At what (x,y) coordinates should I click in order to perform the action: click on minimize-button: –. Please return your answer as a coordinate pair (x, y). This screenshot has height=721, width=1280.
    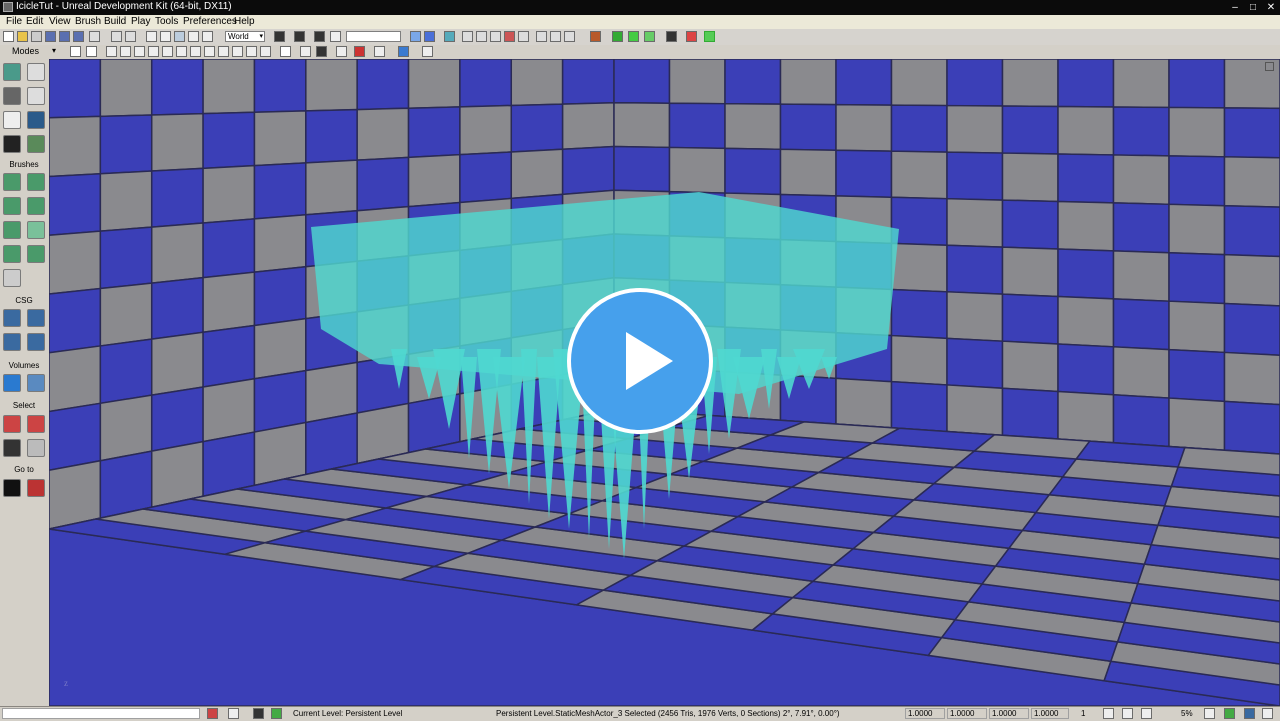
    Looking at the image, I should click on (1235, 7).